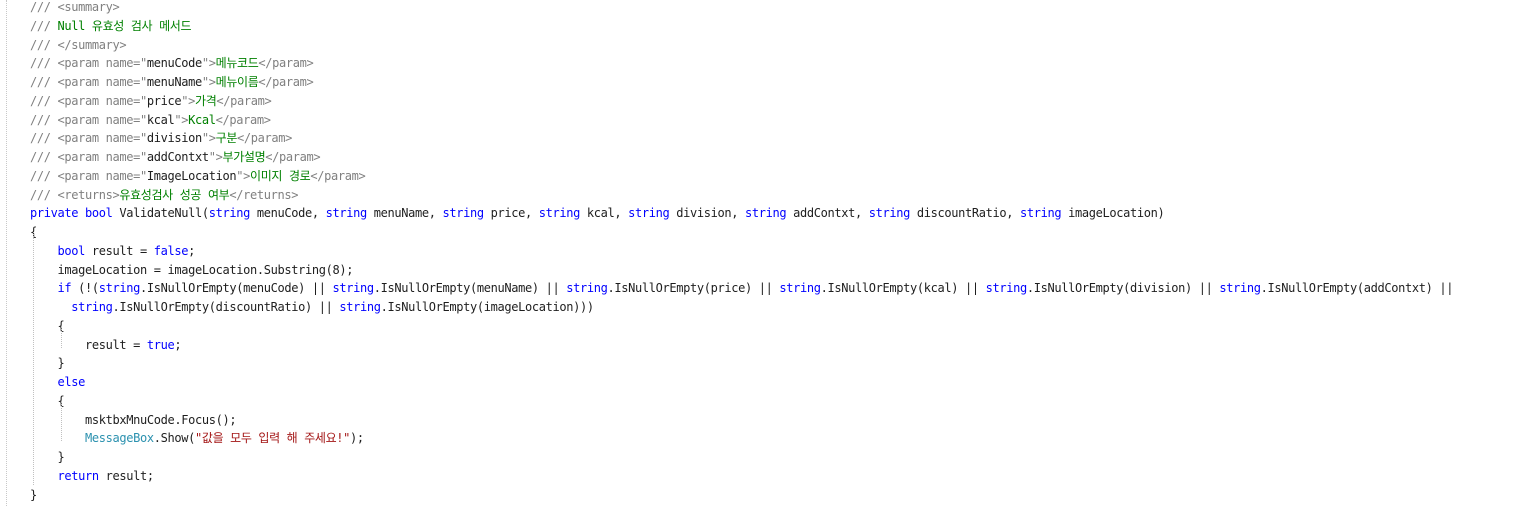  Describe the element at coordinates (1123, 288) in the screenshot. I see `code-token: .IsNullOrEmpty(division) ||` at that location.